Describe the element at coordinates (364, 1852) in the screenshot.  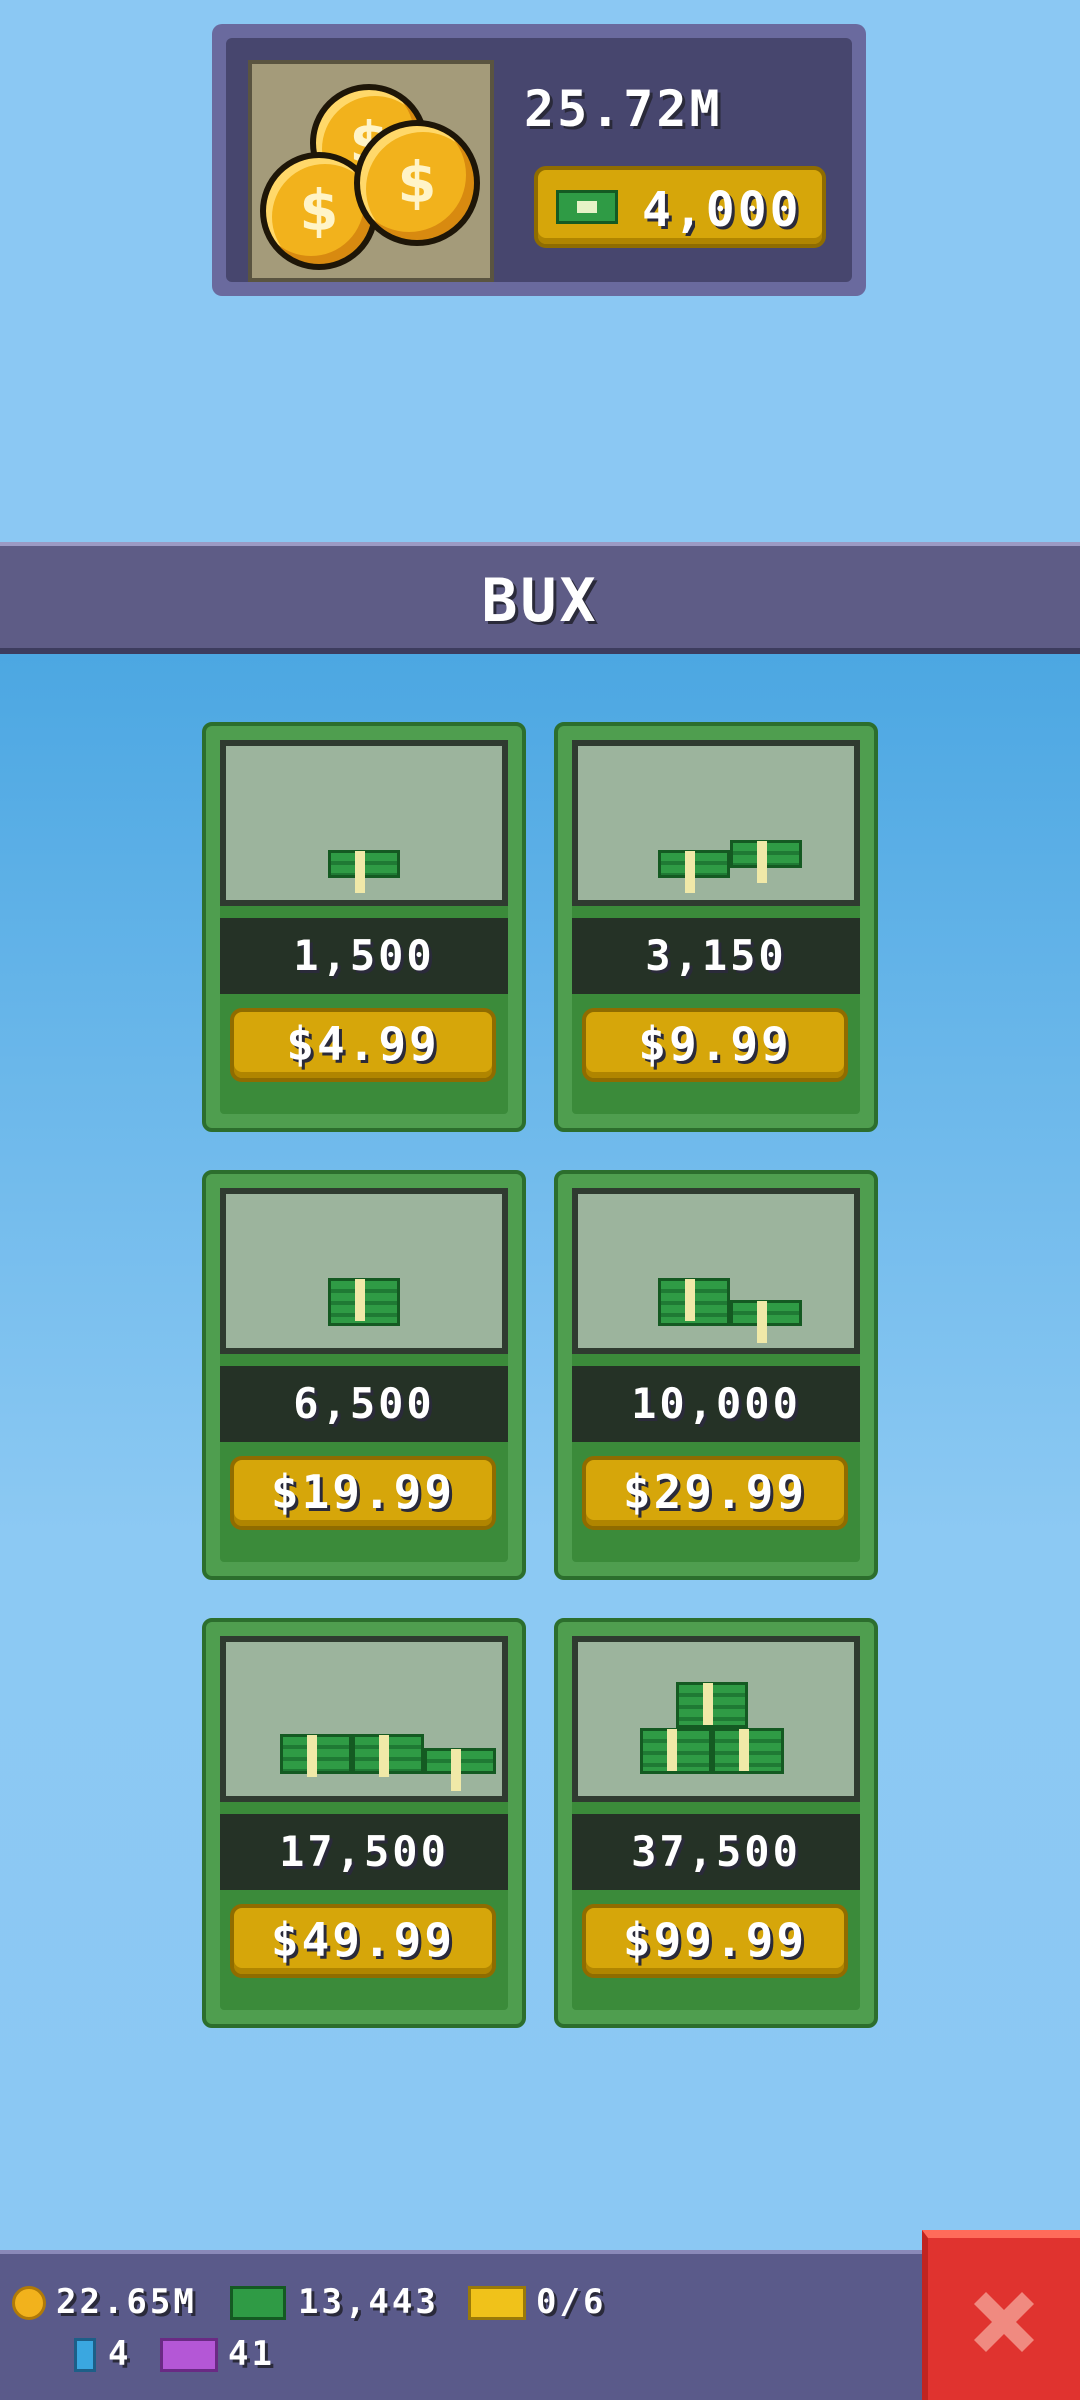
I see `pack-amount: 17,500` at that location.